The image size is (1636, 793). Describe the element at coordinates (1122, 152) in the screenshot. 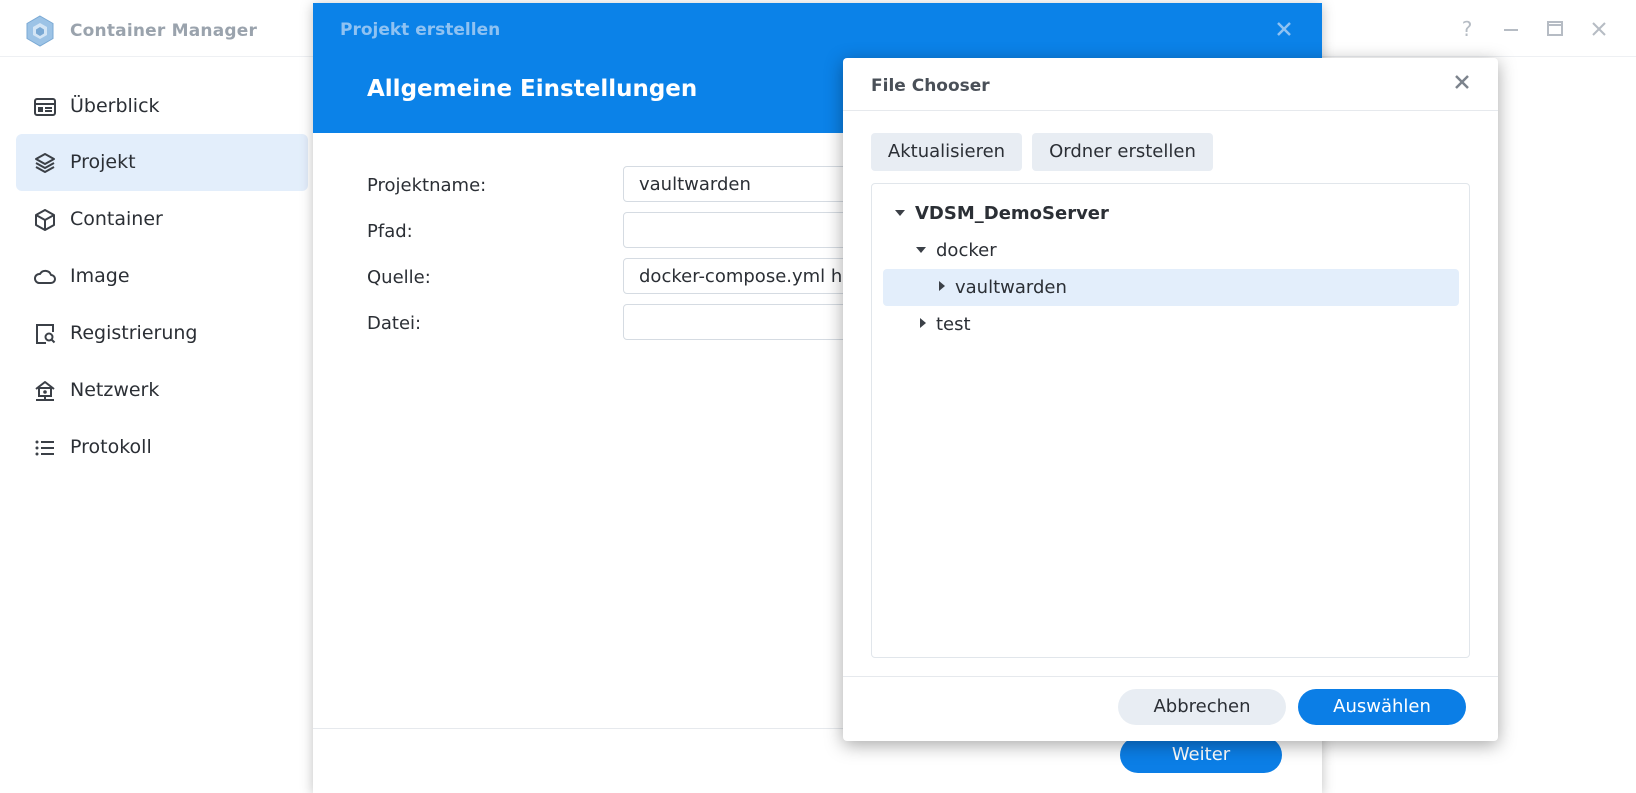

I see `create-folder-button: Ordner erstellen` at that location.